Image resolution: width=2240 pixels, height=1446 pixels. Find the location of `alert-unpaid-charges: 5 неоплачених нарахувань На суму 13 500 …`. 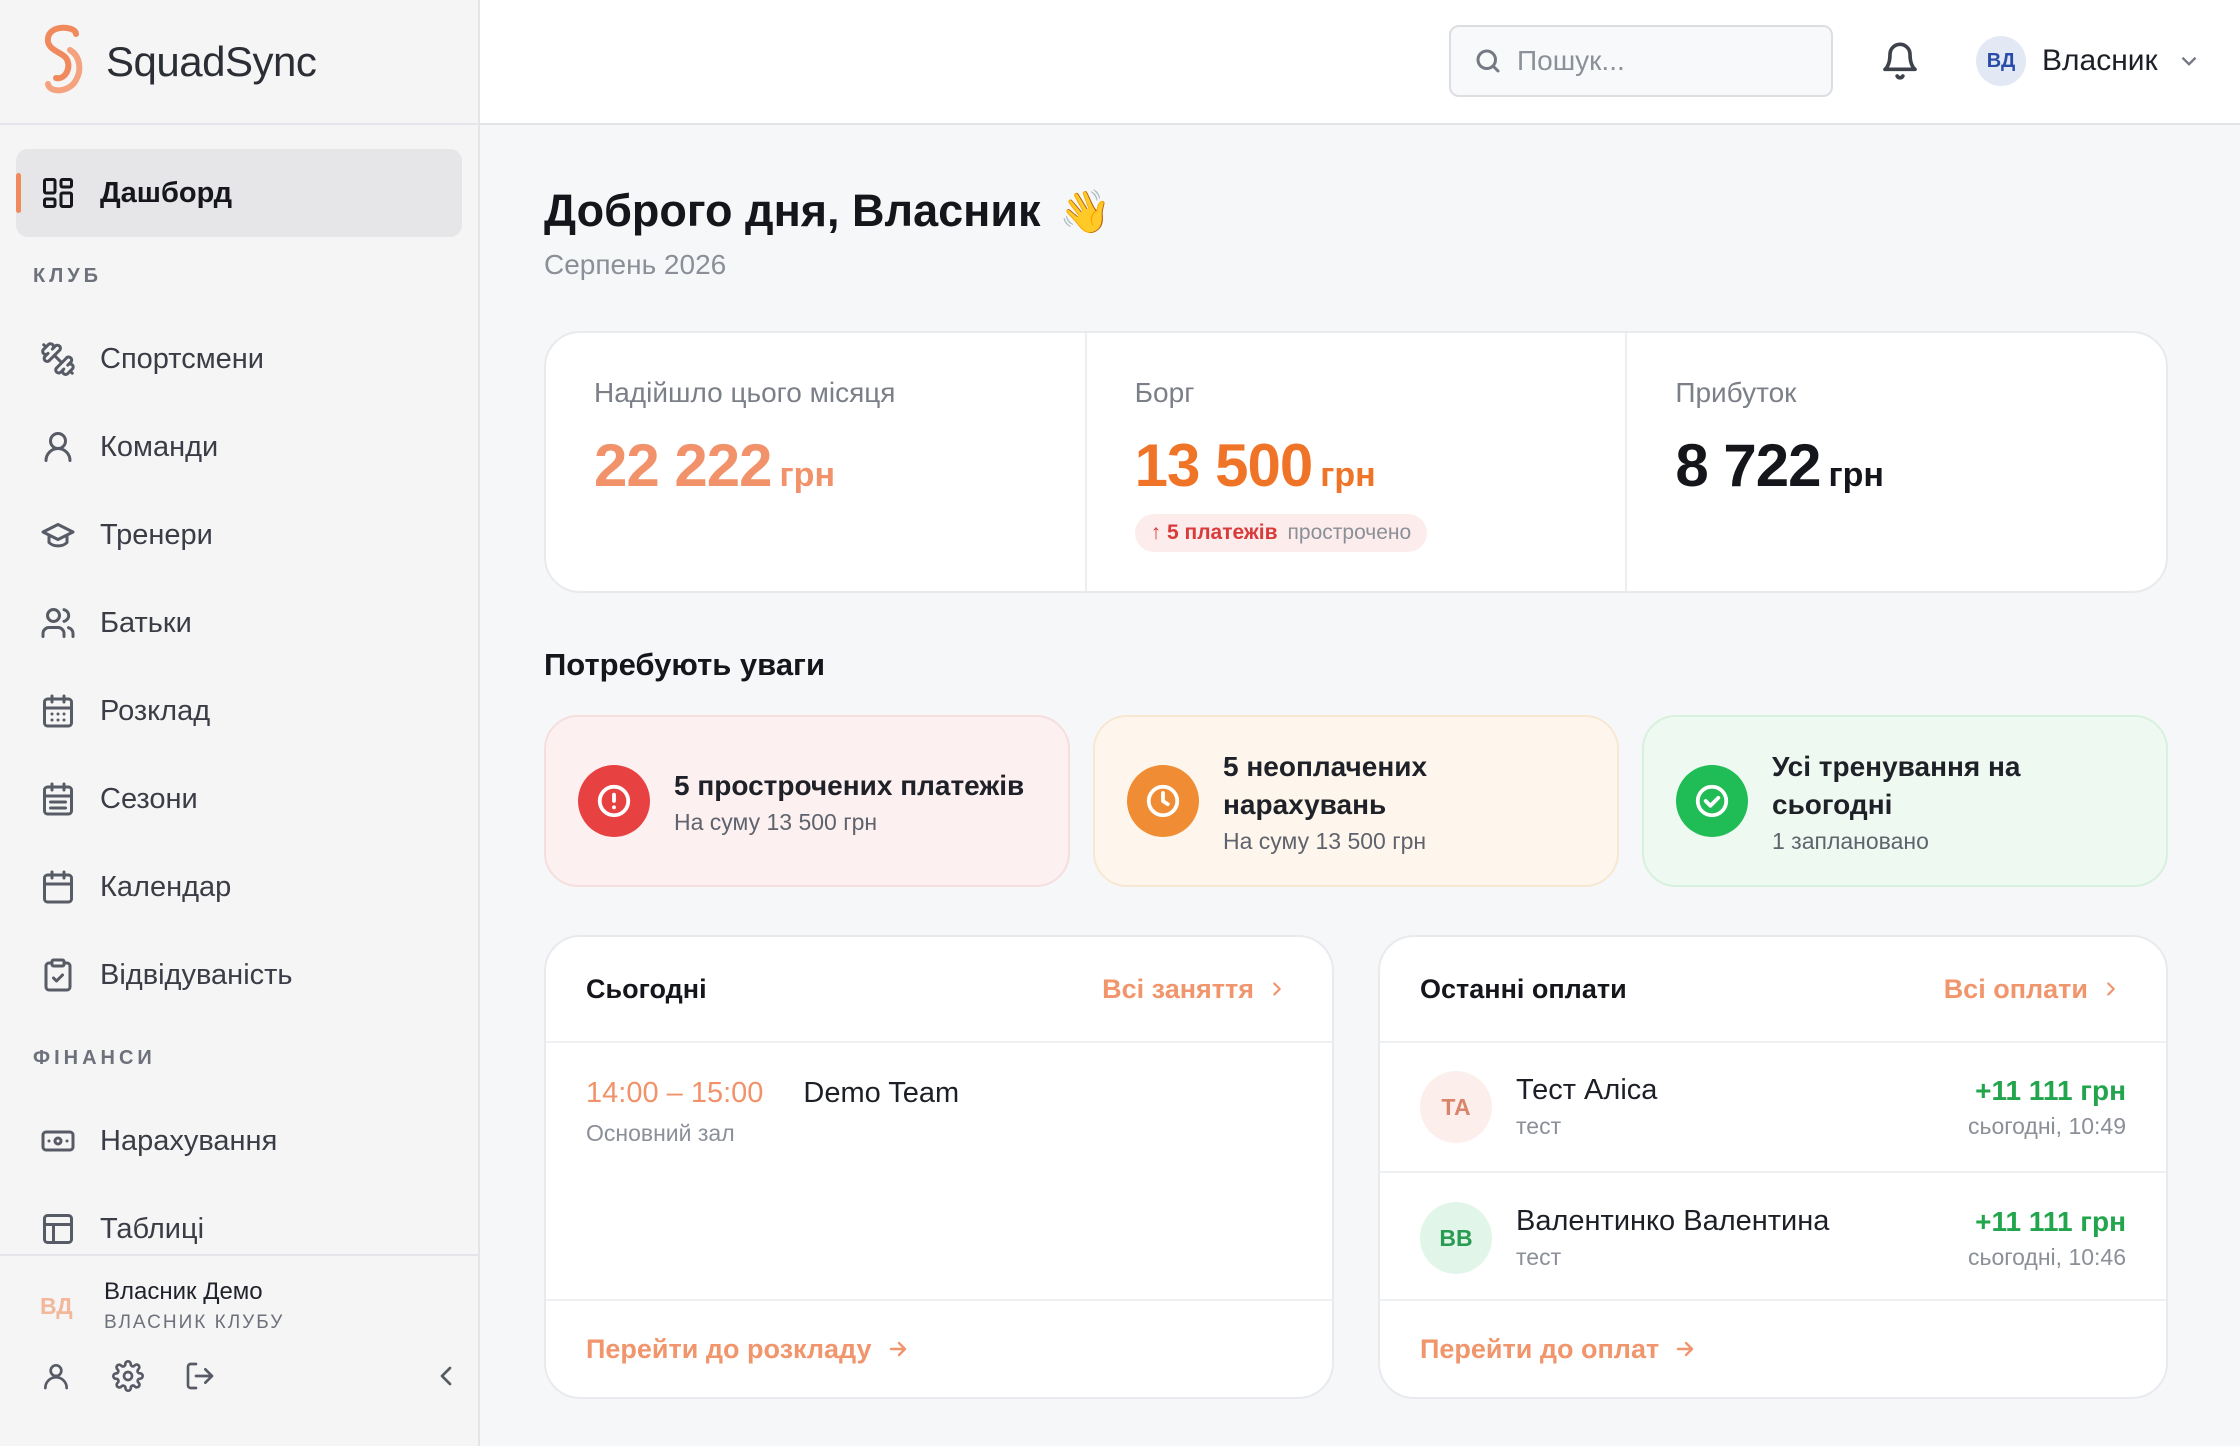

alert-unpaid-charges: 5 неоплачених нарахувань На суму 13 500 … is located at coordinates (1356, 801).